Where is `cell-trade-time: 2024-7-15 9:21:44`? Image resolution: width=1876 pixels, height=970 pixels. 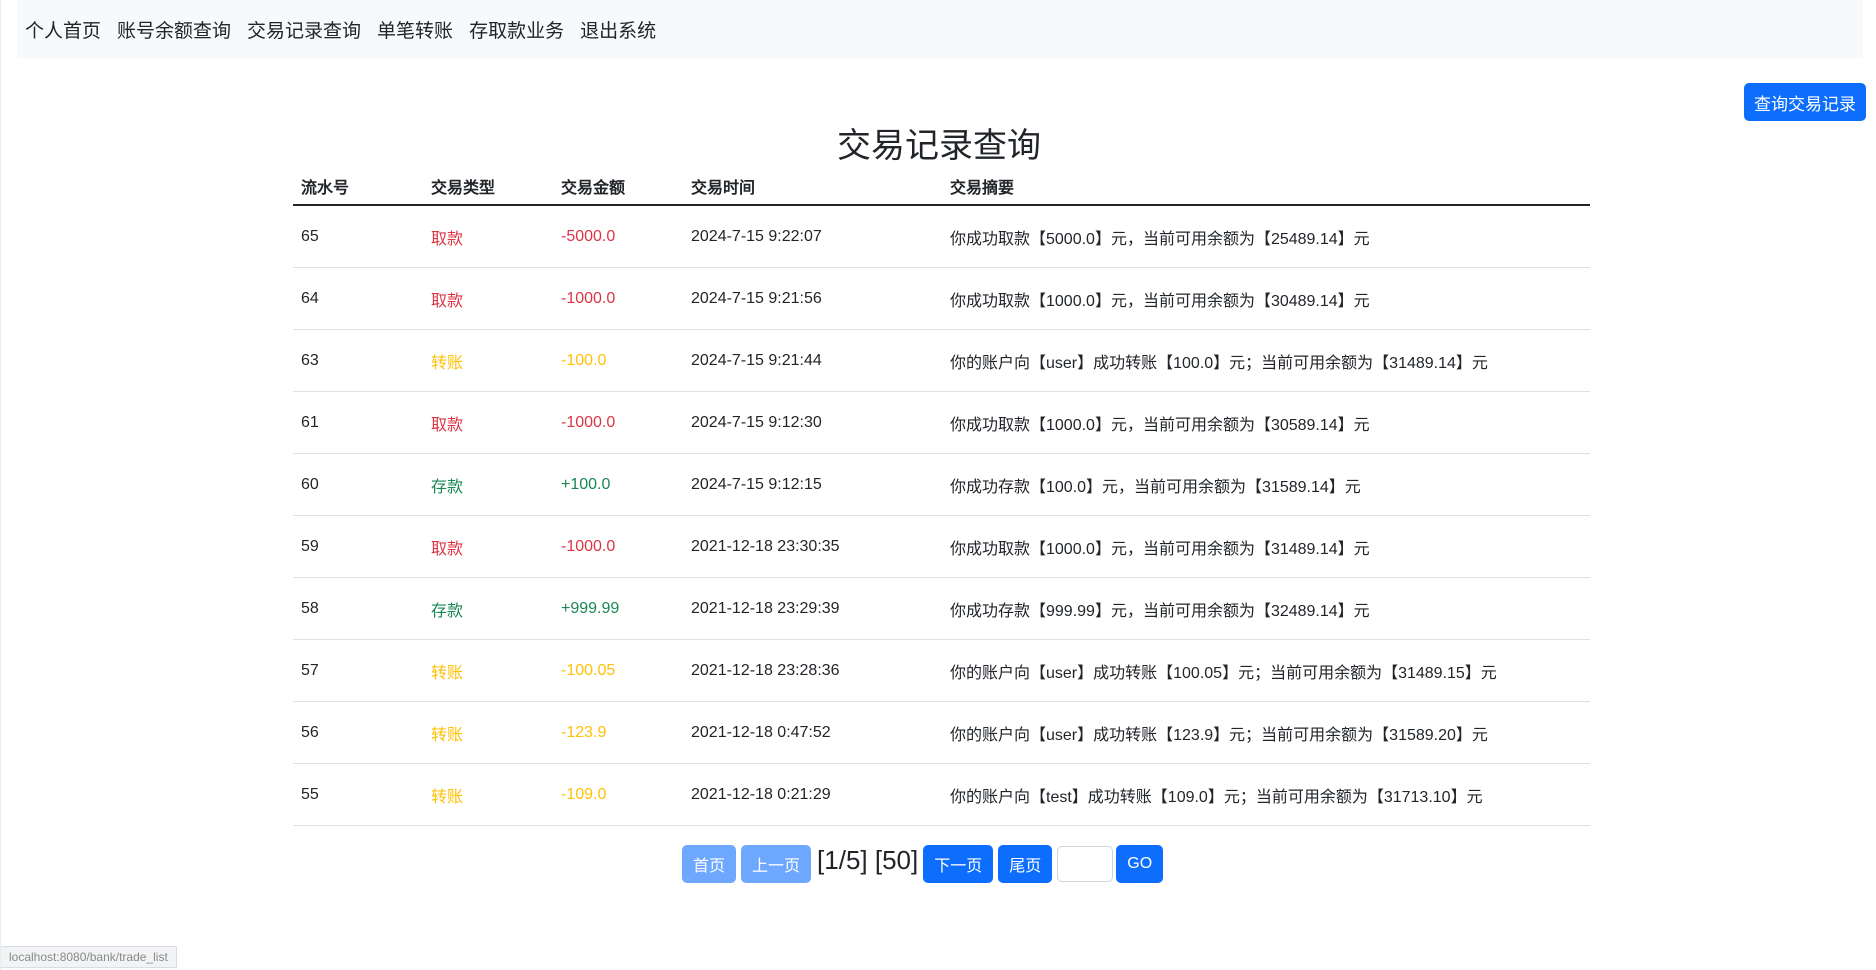
cell-trade-time: 2024-7-15 9:21:44 is located at coordinates (812, 360).